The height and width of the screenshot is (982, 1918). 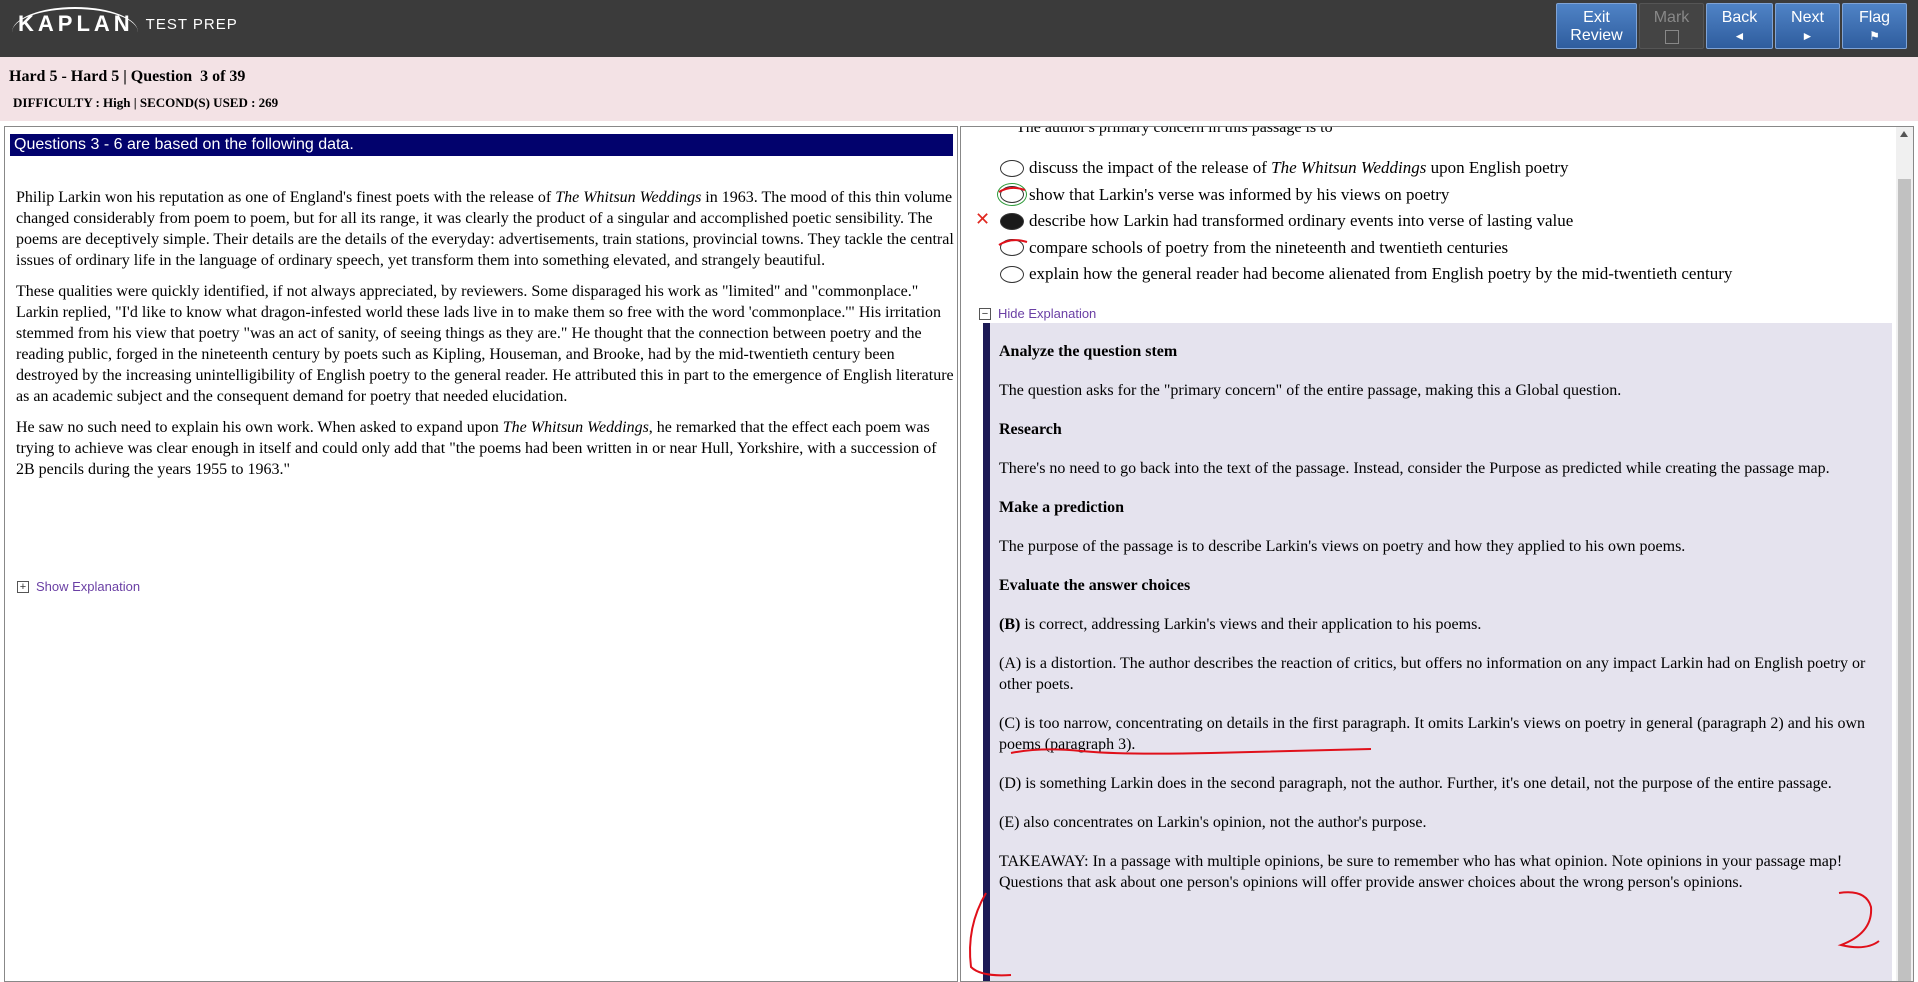 What do you see at coordinates (1062, 507) in the screenshot?
I see `explanation-heading-prediction: Make a prediction` at bounding box center [1062, 507].